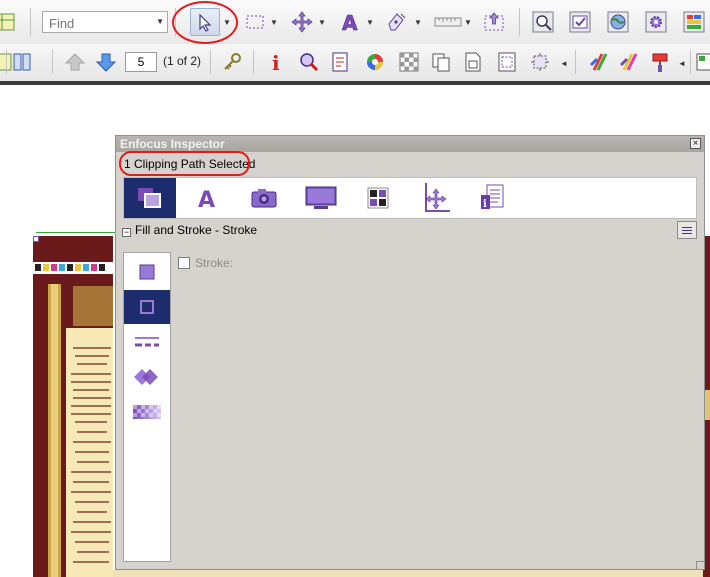 The height and width of the screenshot is (577, 710). What do you see at coordinates (182, 61) in the screenshot?
I see `page-count-label: (1 of 2)` at bounding box center [182, 61].